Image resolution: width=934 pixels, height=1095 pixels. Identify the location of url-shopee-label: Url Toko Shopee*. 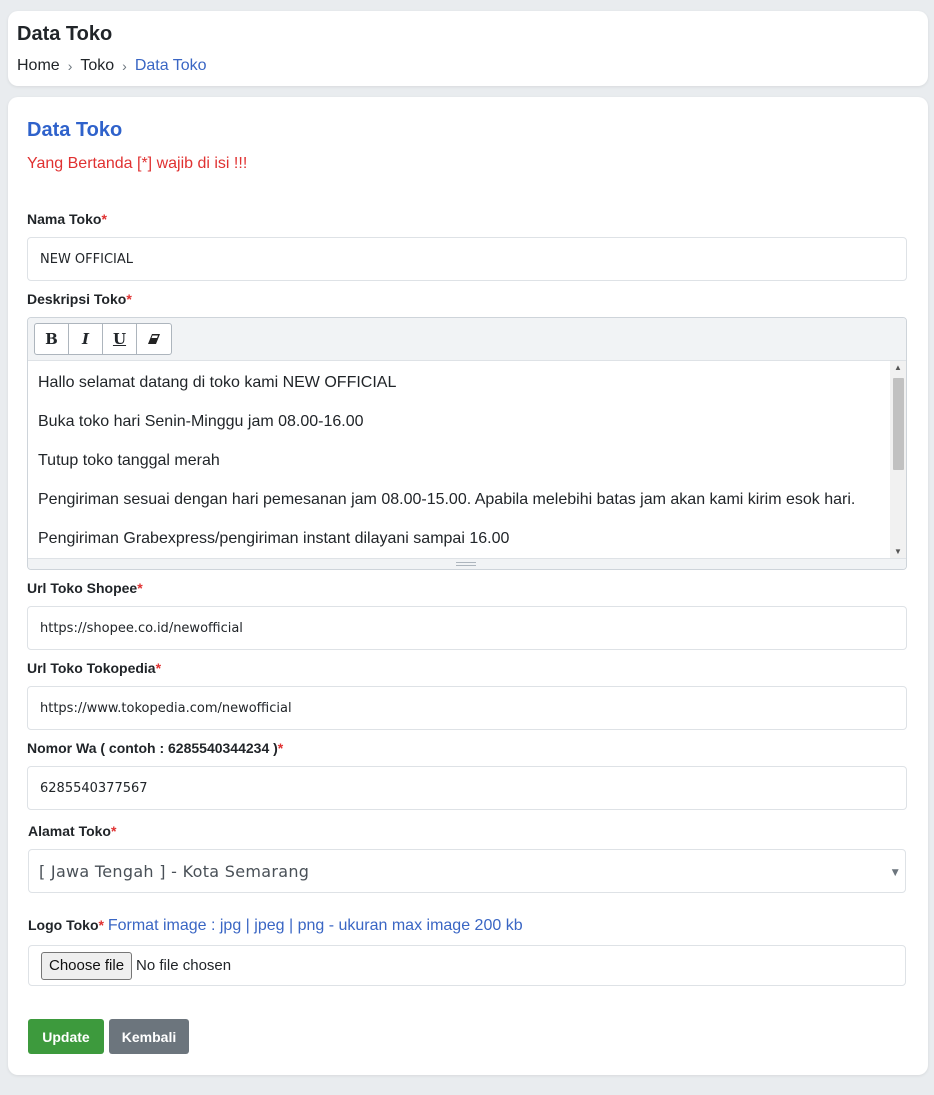
(85, 588).